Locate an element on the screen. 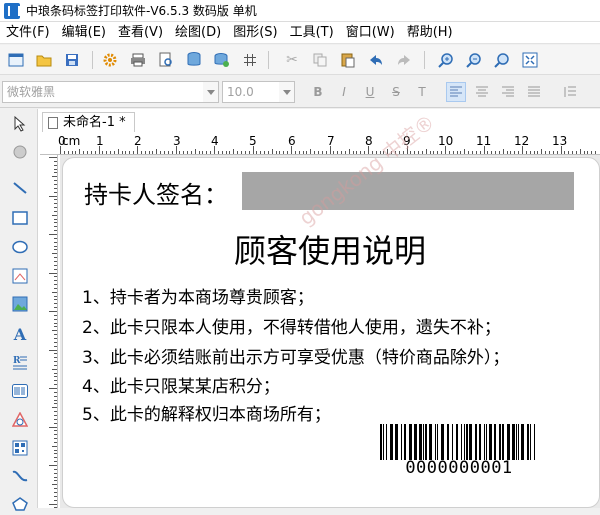 The image size is (600, 515). menu-help: 帮助(H) is located at coordinates (430, 33).